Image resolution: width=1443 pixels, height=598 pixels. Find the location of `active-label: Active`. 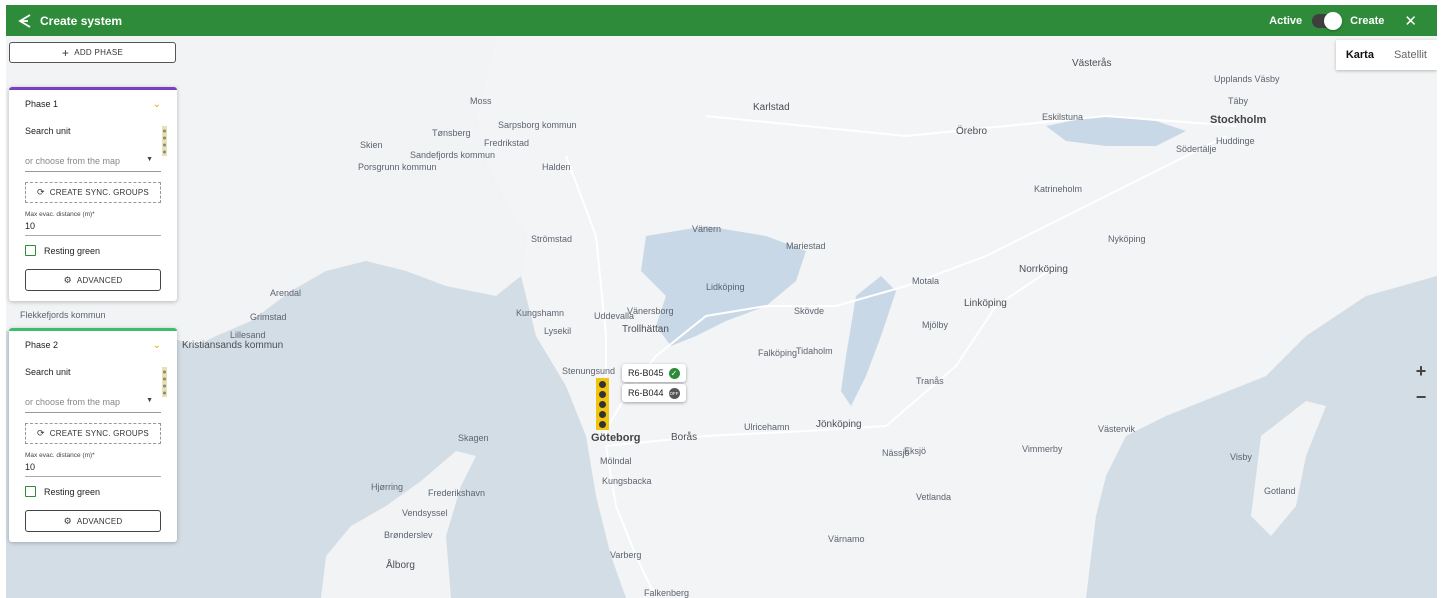

active-label: Active is located at coordinates (1286, 20).